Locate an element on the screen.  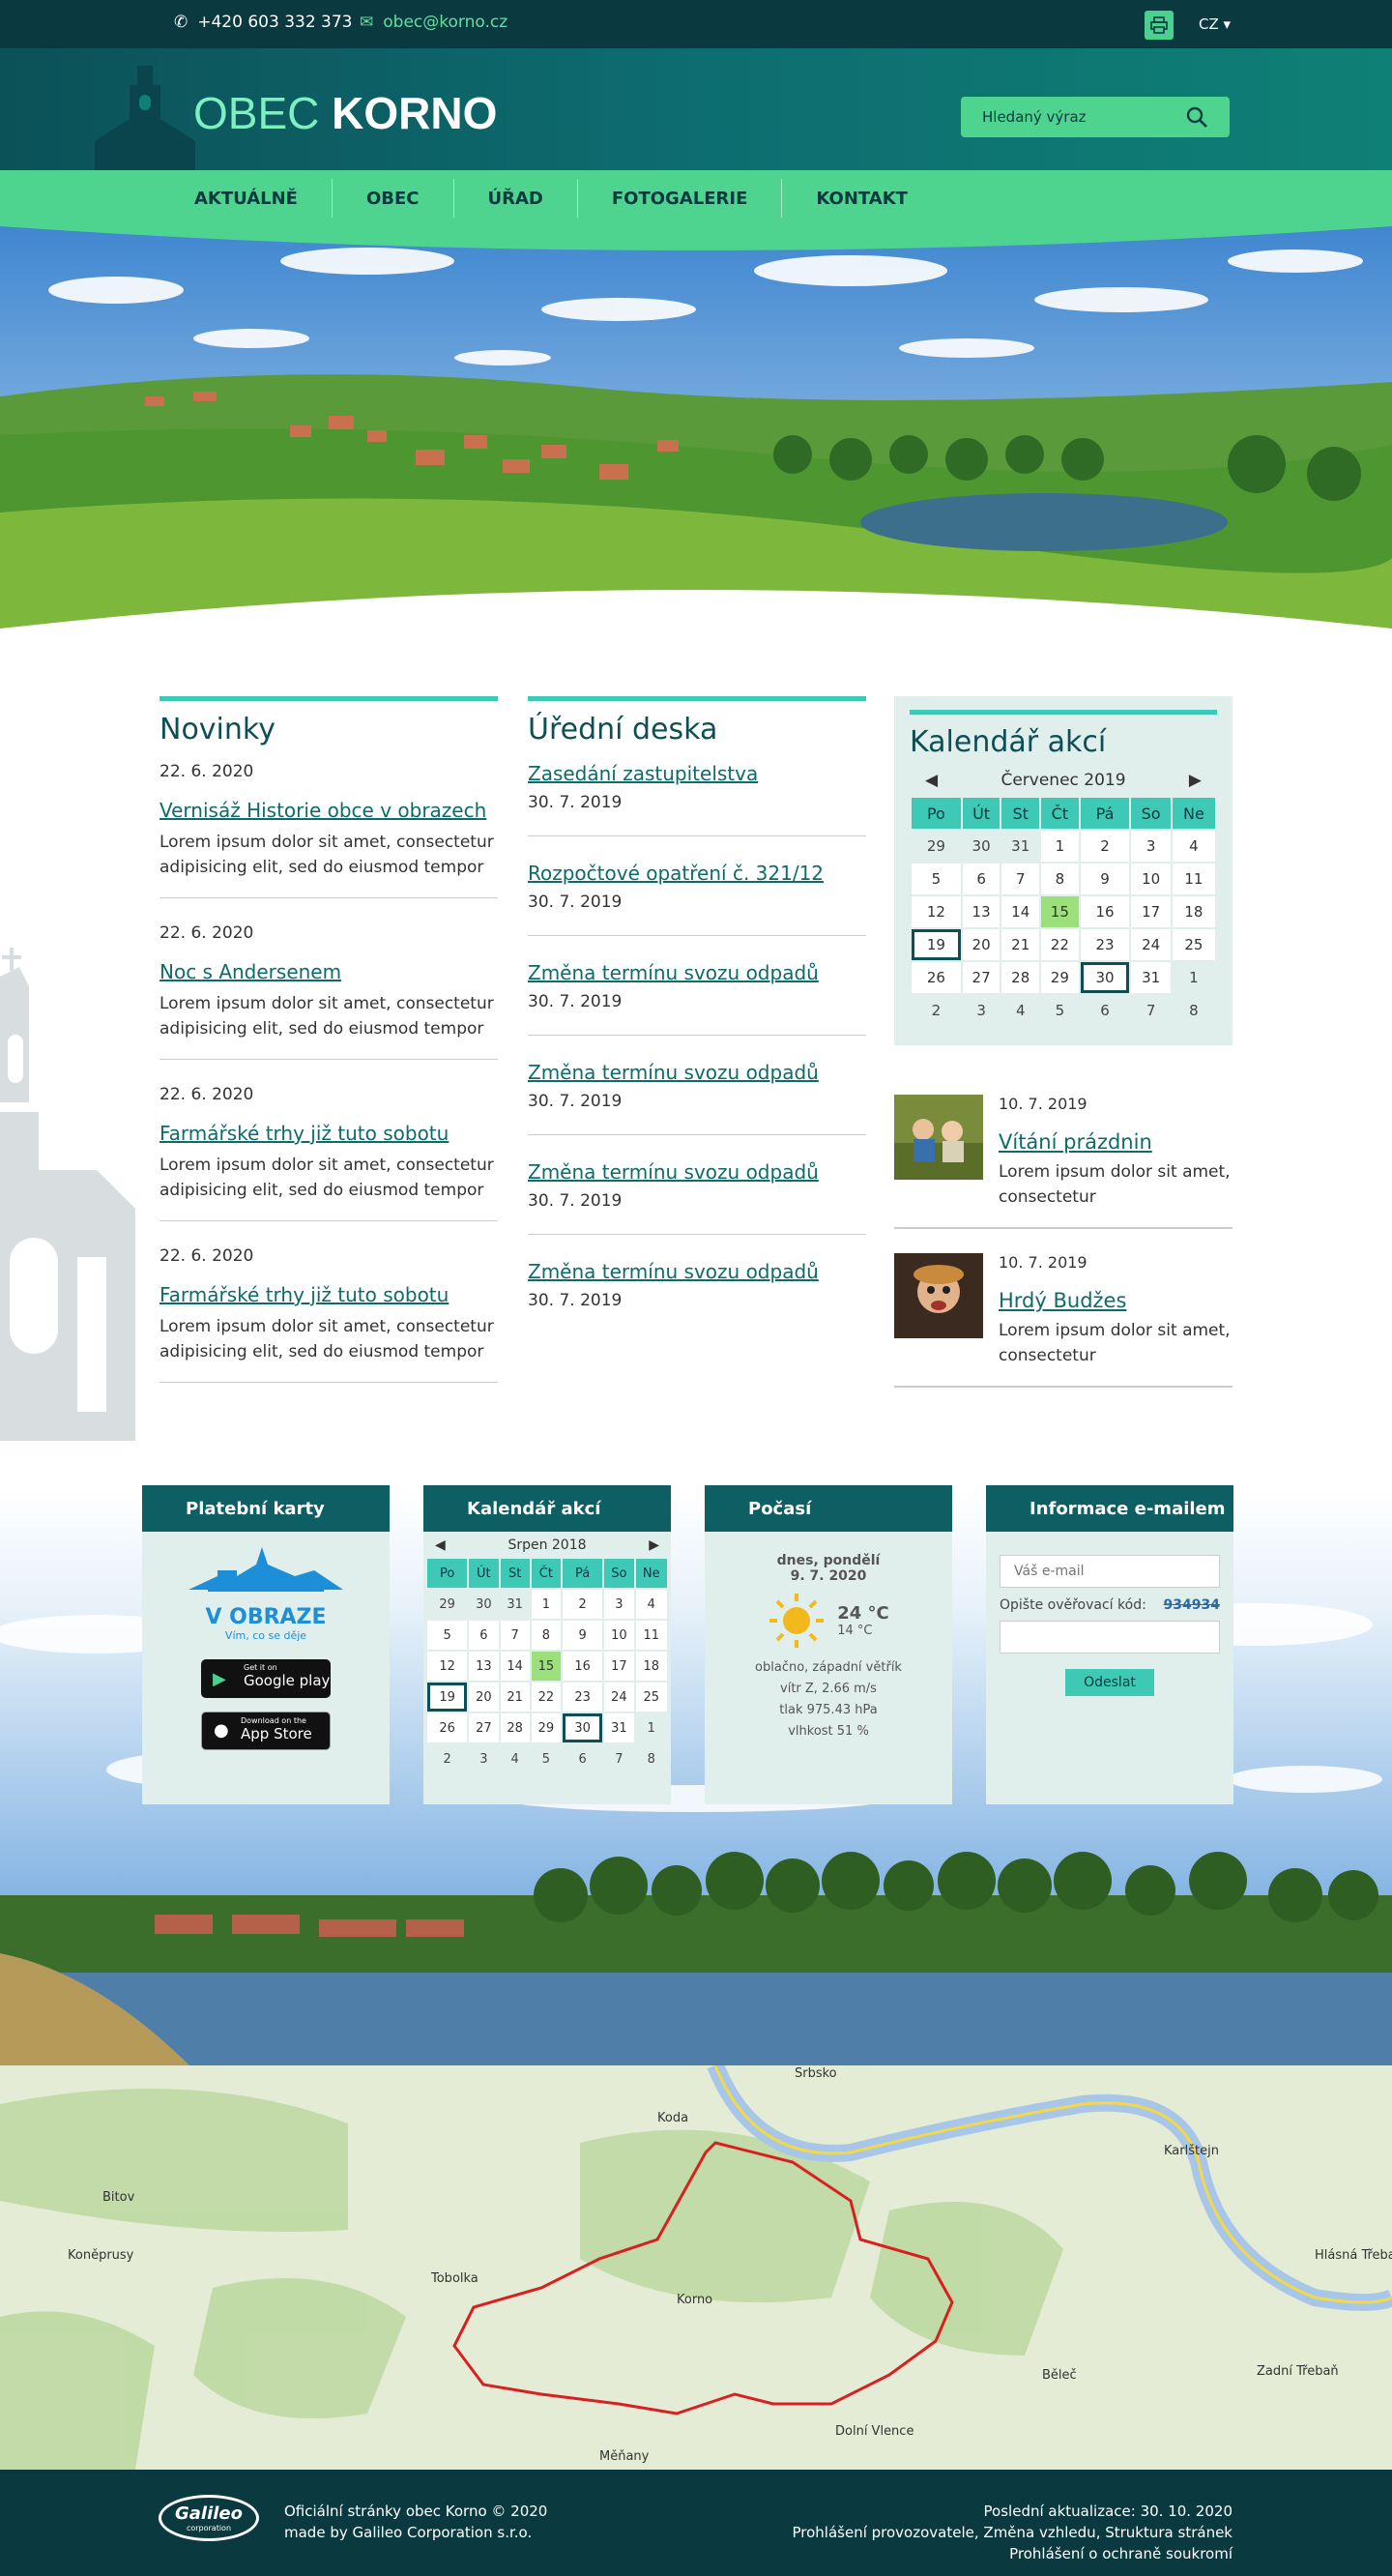
calendar-day: 20 is located at coordinates (484, 1697).